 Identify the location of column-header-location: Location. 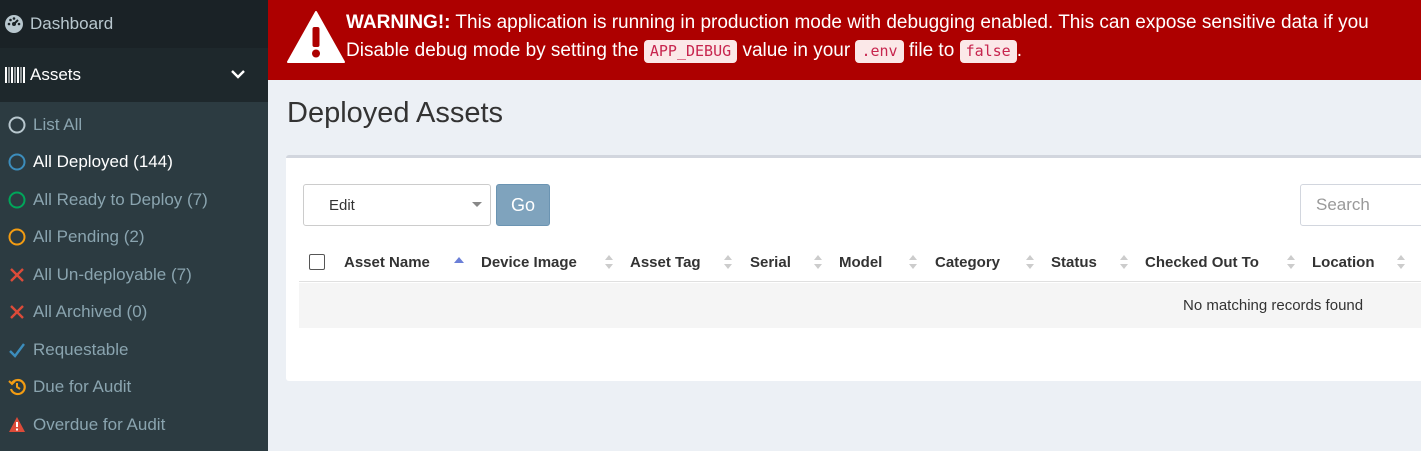
(1343, 262).